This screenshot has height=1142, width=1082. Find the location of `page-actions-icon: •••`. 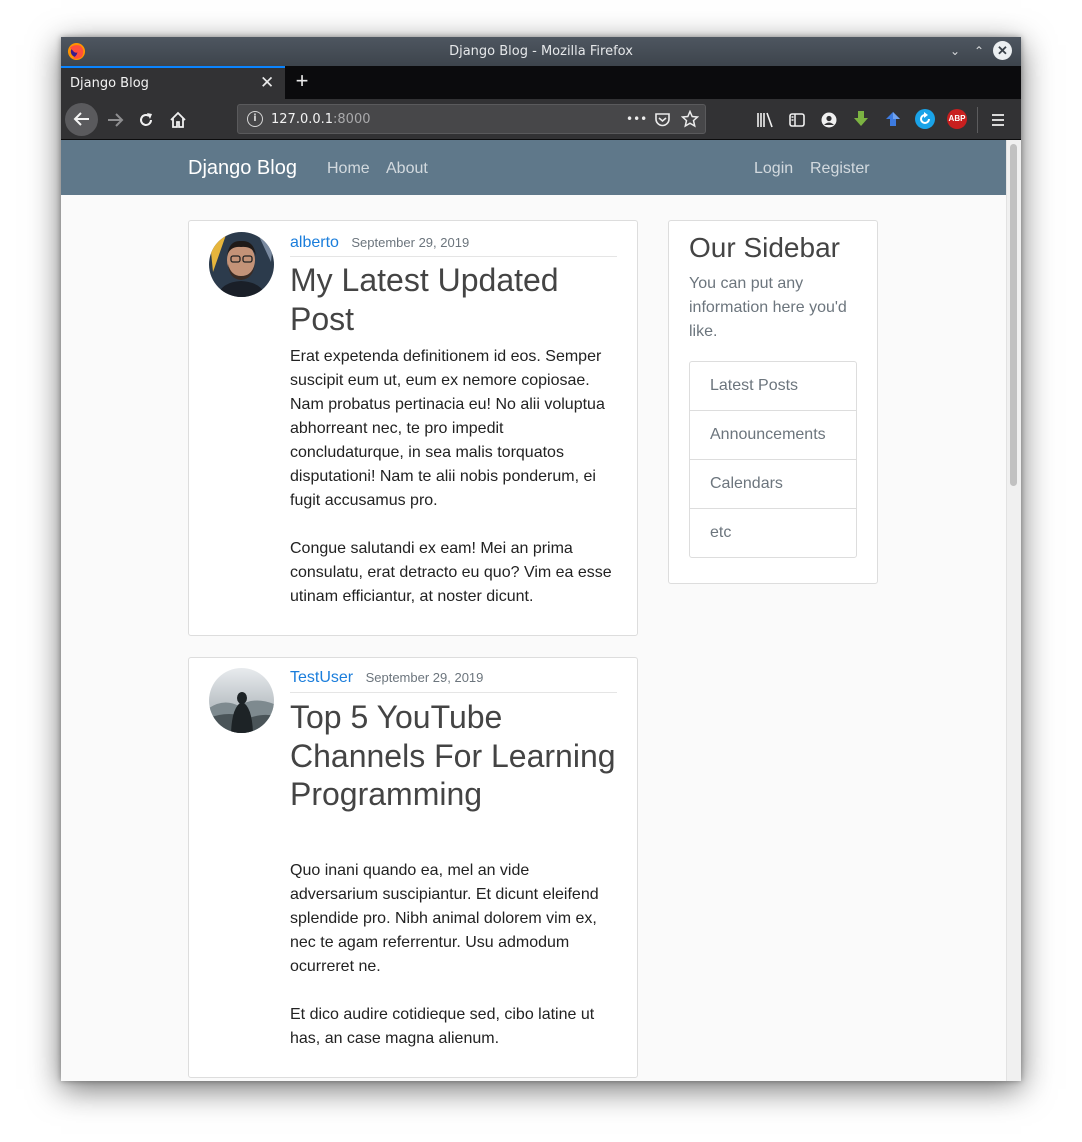

page-actions-icon: ••• is located at coordinates (636, 119).